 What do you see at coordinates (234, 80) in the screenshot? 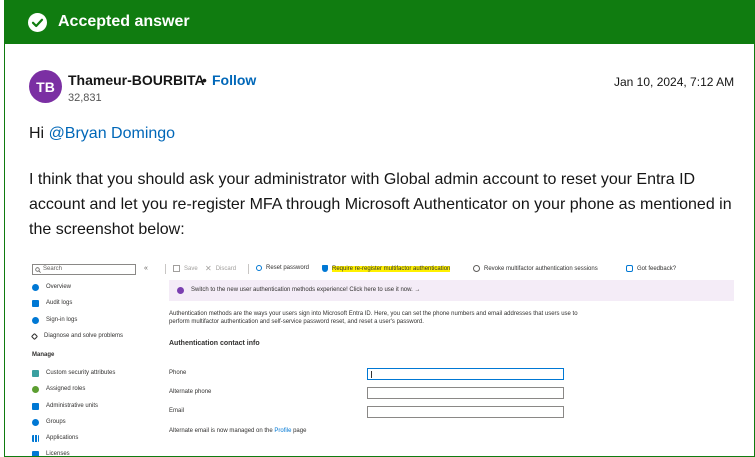
I see `follow-link: Follow` at bounding box center [234, 80].